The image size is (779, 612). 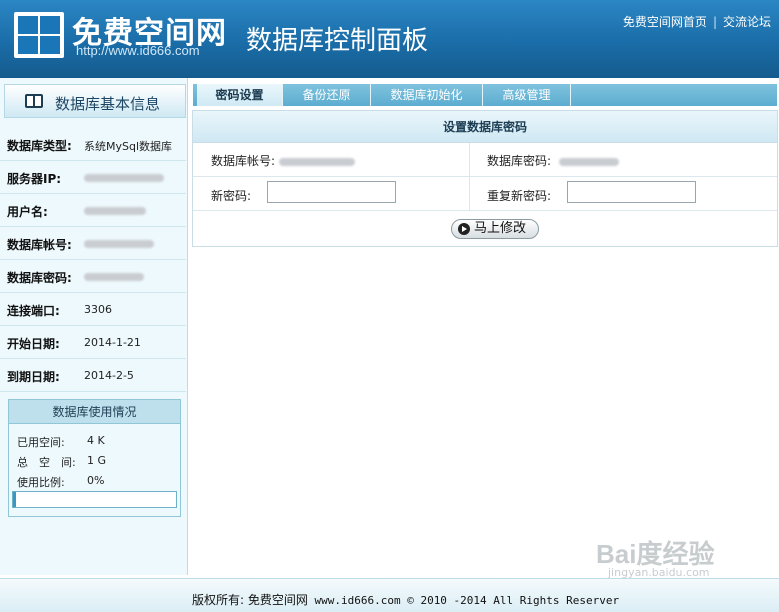 What do you see at coordinates (33, 311) in the screenshot?
I see `info-label: 连接端口:` at bounding box center [33, 311].